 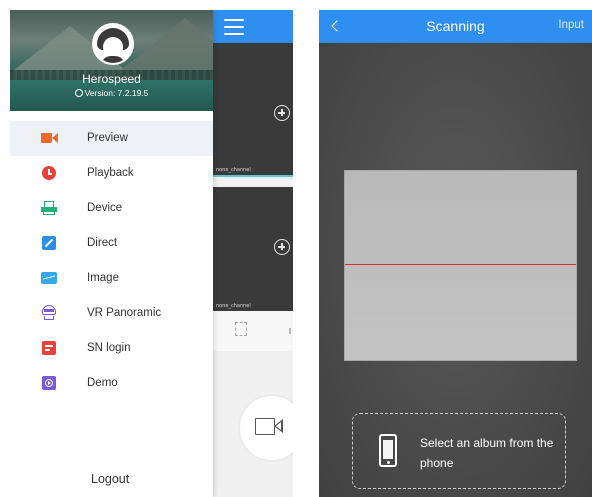 I want to click on logout-button: Logout, so click(x=110, y=479).